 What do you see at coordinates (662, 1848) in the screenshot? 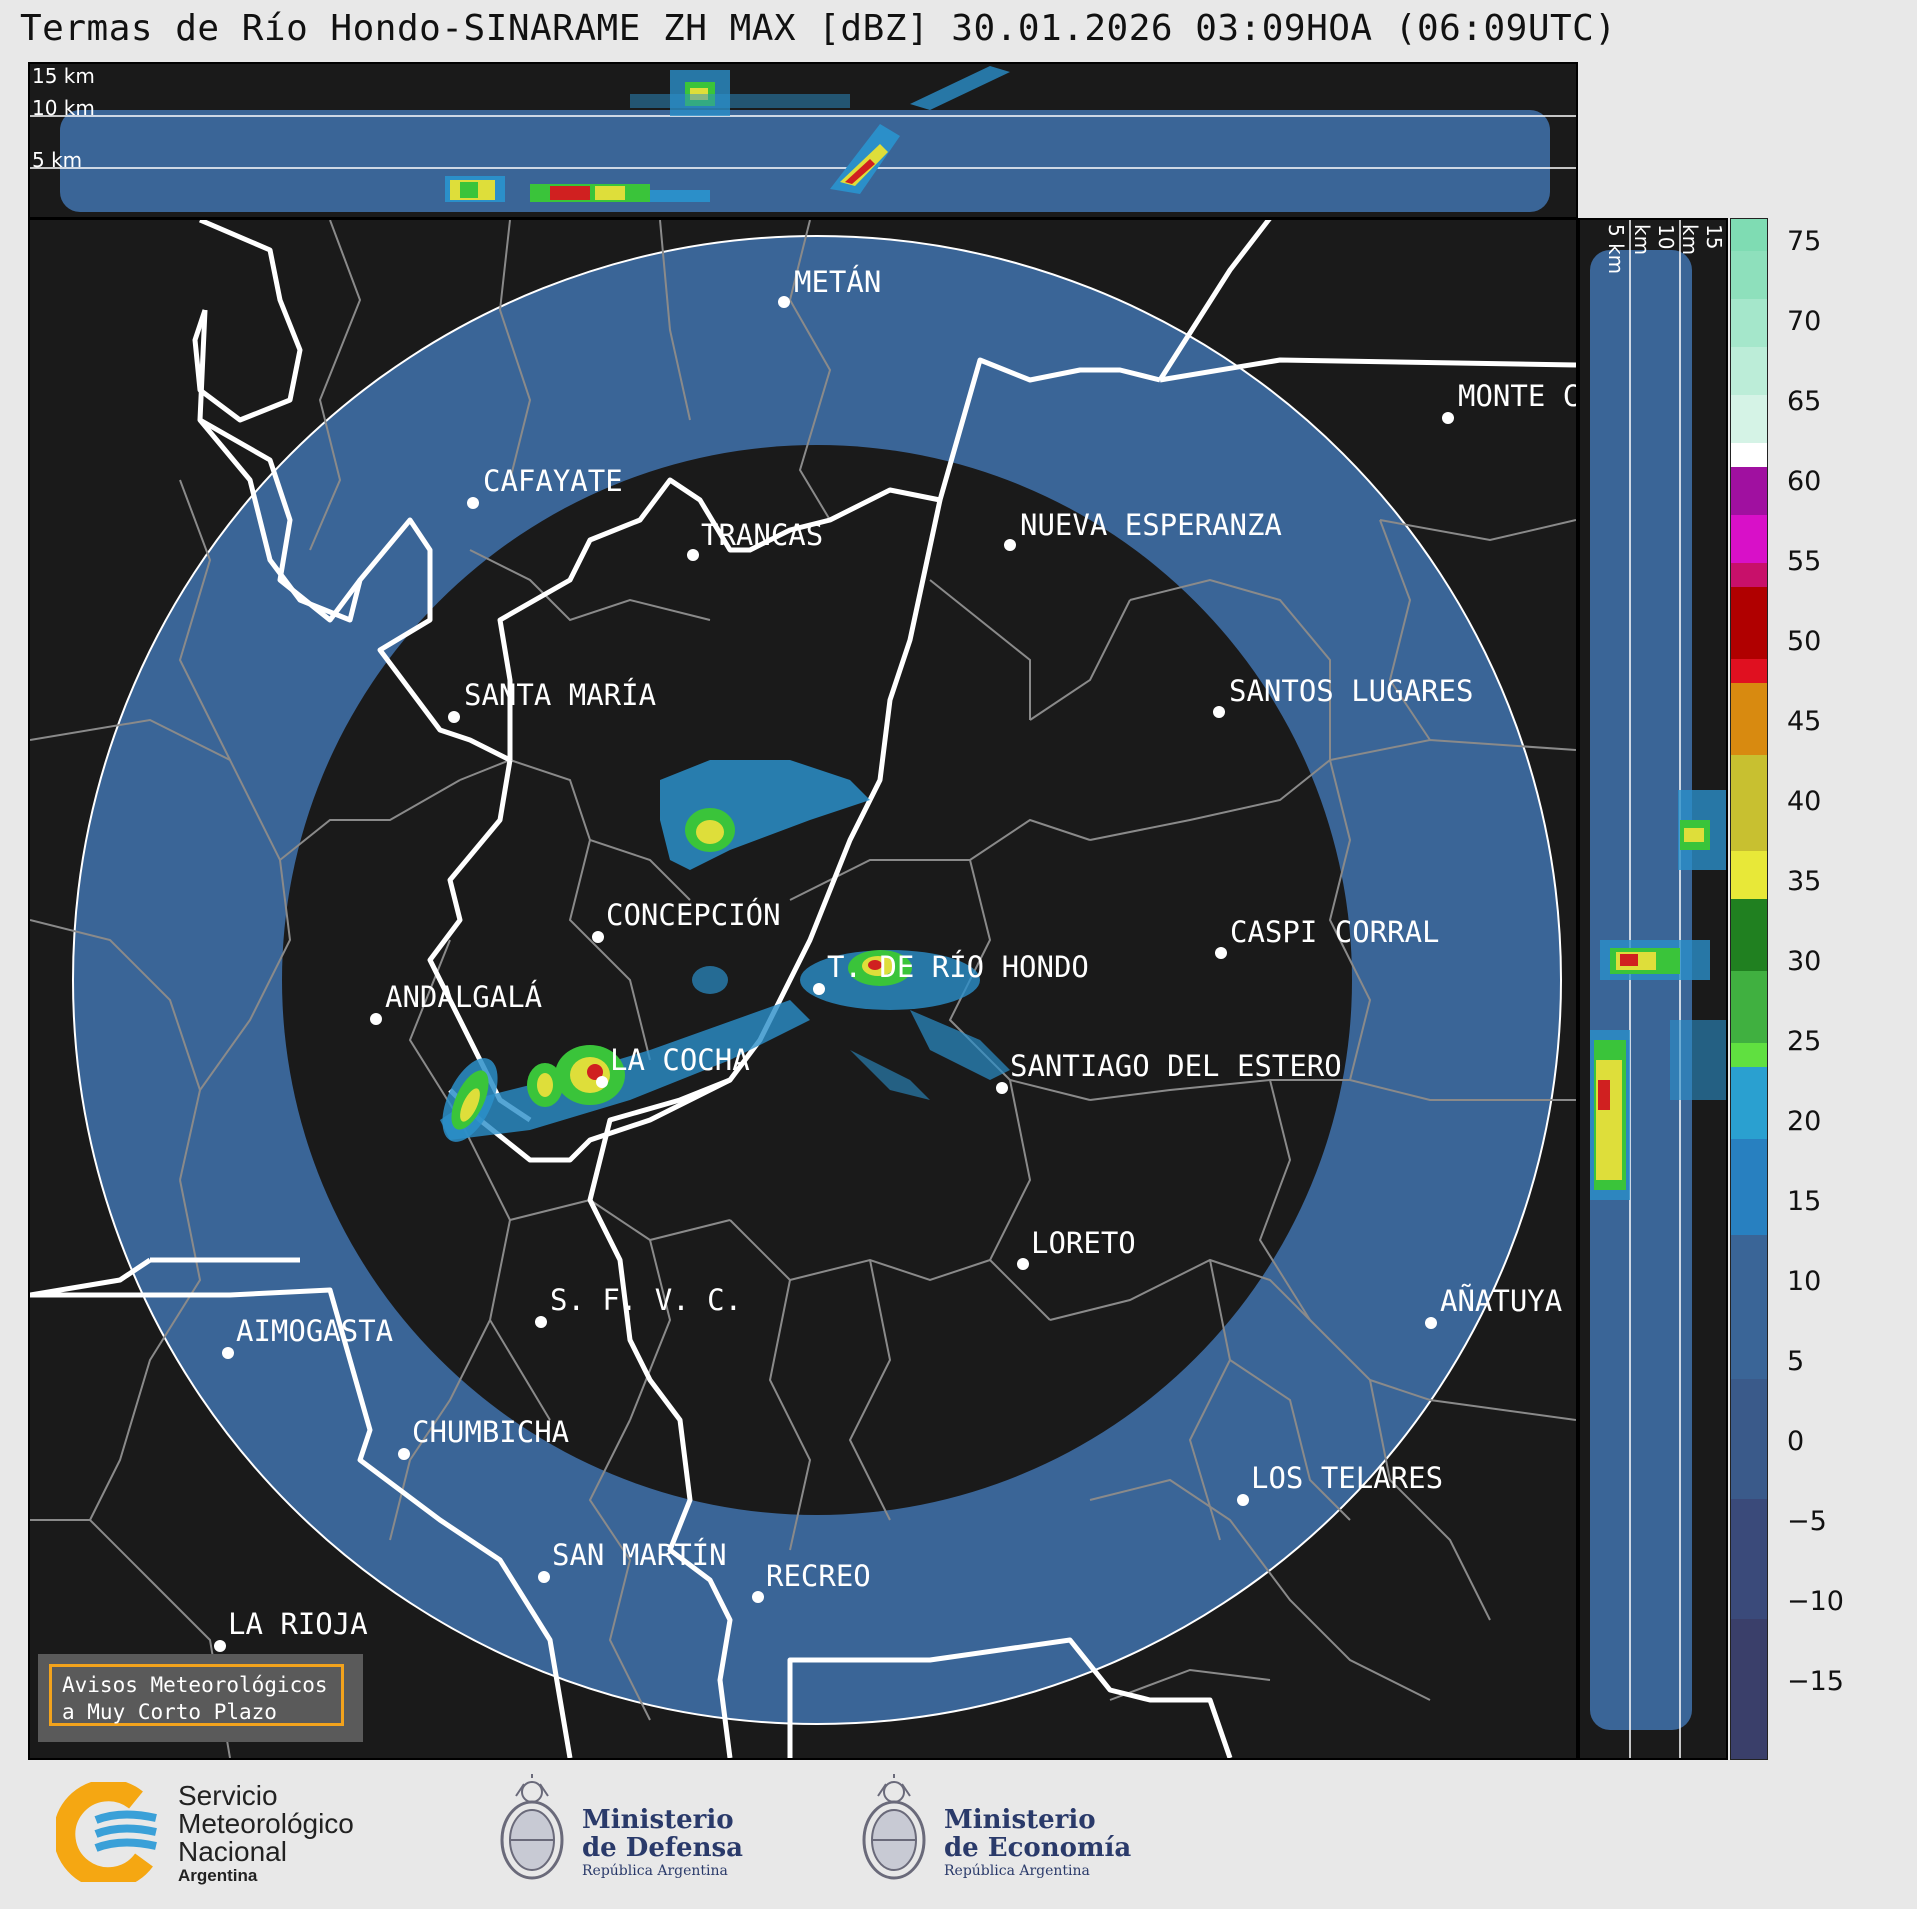
I see `defensa-line-2: de Defensa` at bounding box center [662, 1848].